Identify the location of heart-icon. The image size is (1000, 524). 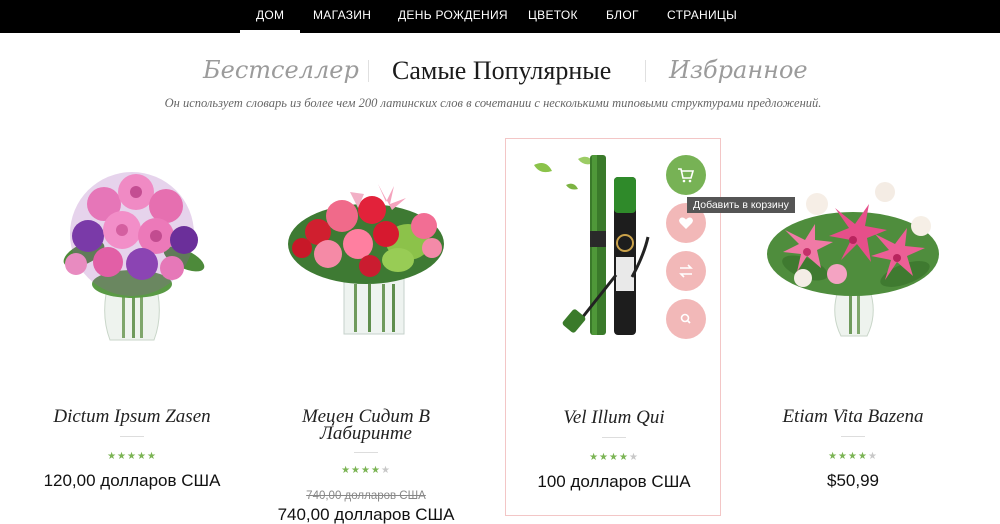
(686, 223).